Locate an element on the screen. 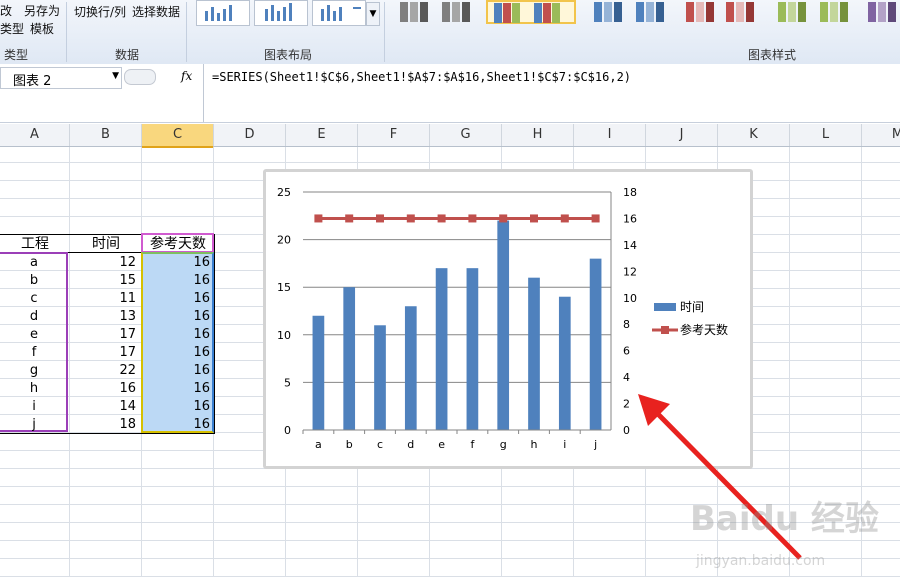 The height and width of the screenshot is (577, 900). watermark-text: Baidu 经验 is located at coordinates (784, 519).